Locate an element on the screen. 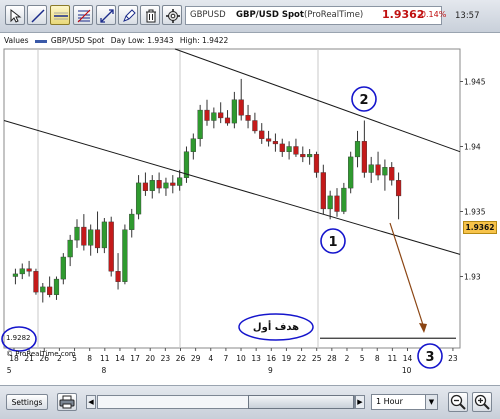 The image size is (500, 419). x-tick-label: 13 is located at coordinates (256, 358).